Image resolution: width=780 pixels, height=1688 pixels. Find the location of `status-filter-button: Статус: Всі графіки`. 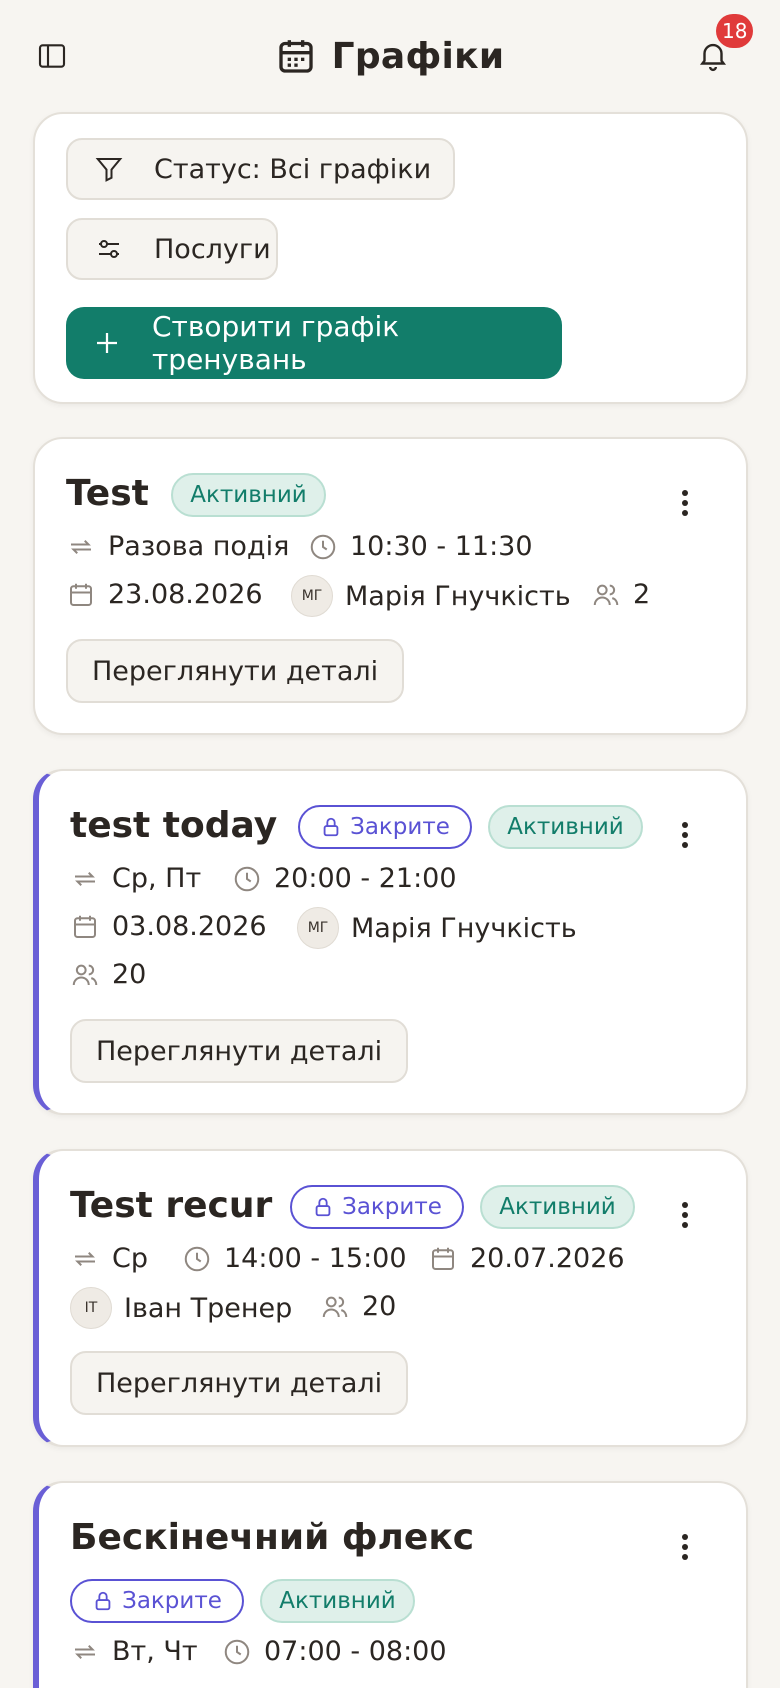

status-filter-button: Статус: Всі графіки is located at coordinates (260, 169).